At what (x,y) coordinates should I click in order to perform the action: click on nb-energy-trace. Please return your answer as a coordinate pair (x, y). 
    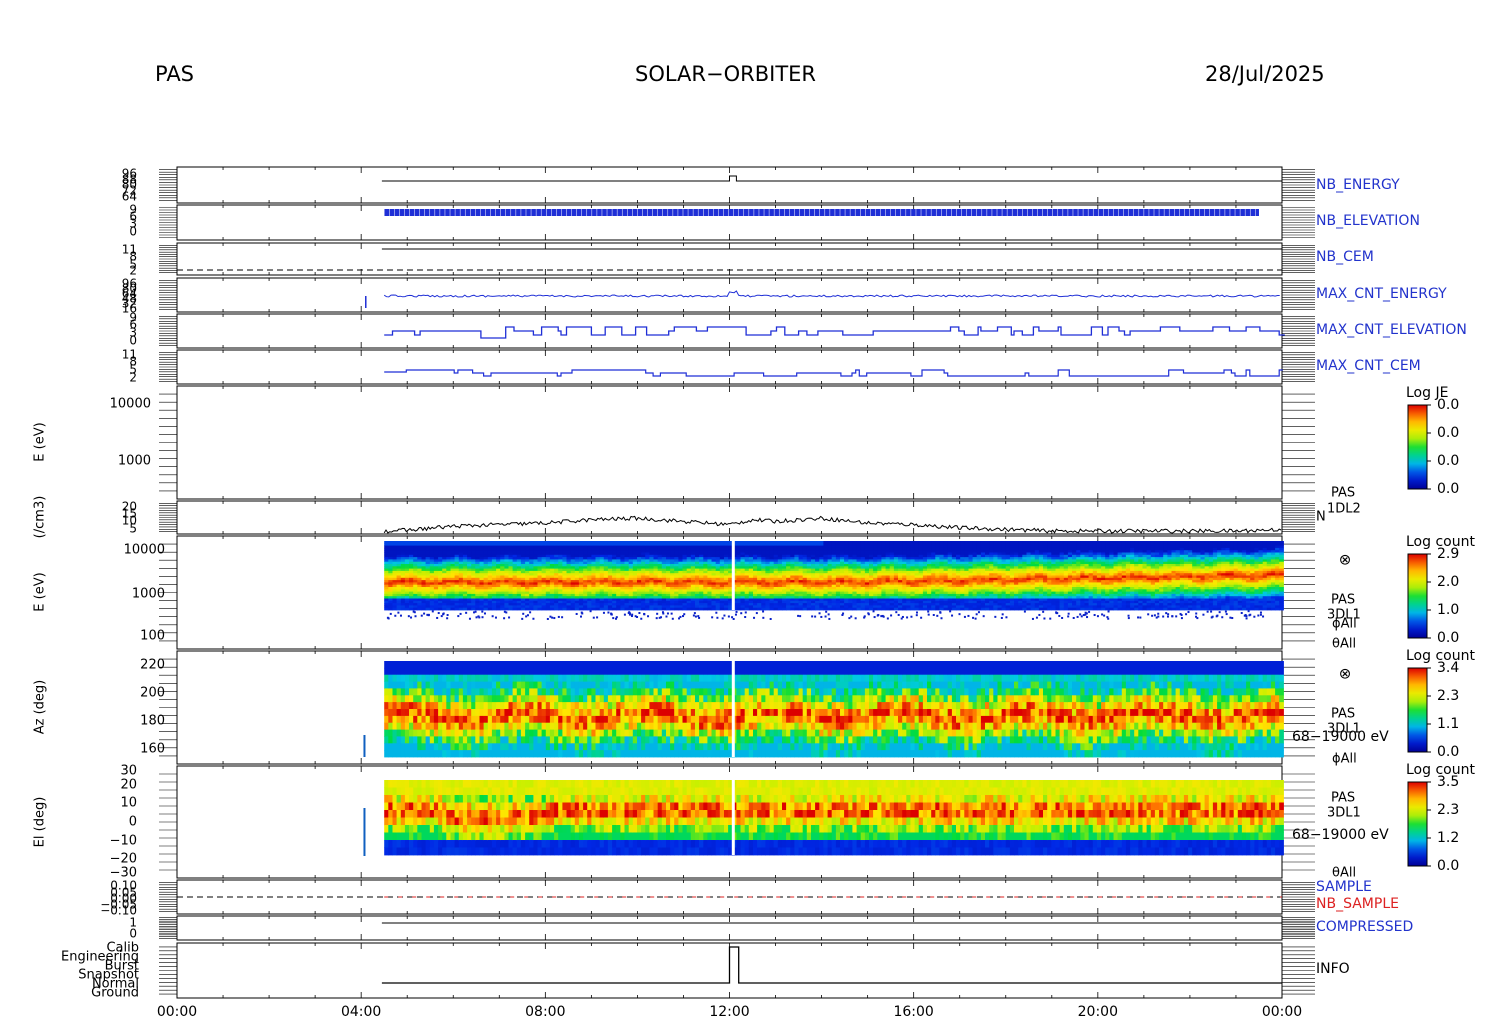
    Looking at the image, I should click on (831, 178).